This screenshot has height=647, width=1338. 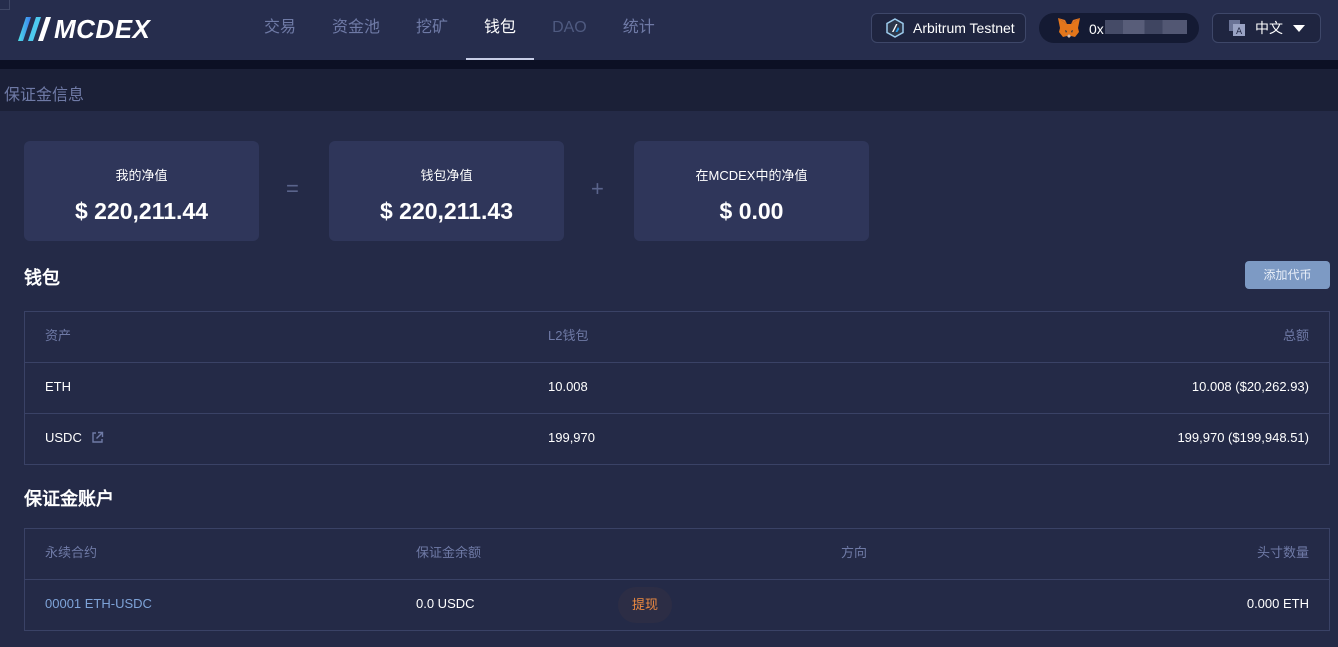 I want to click on nav-item-pool: 资金池, so click(x=356, y=30).